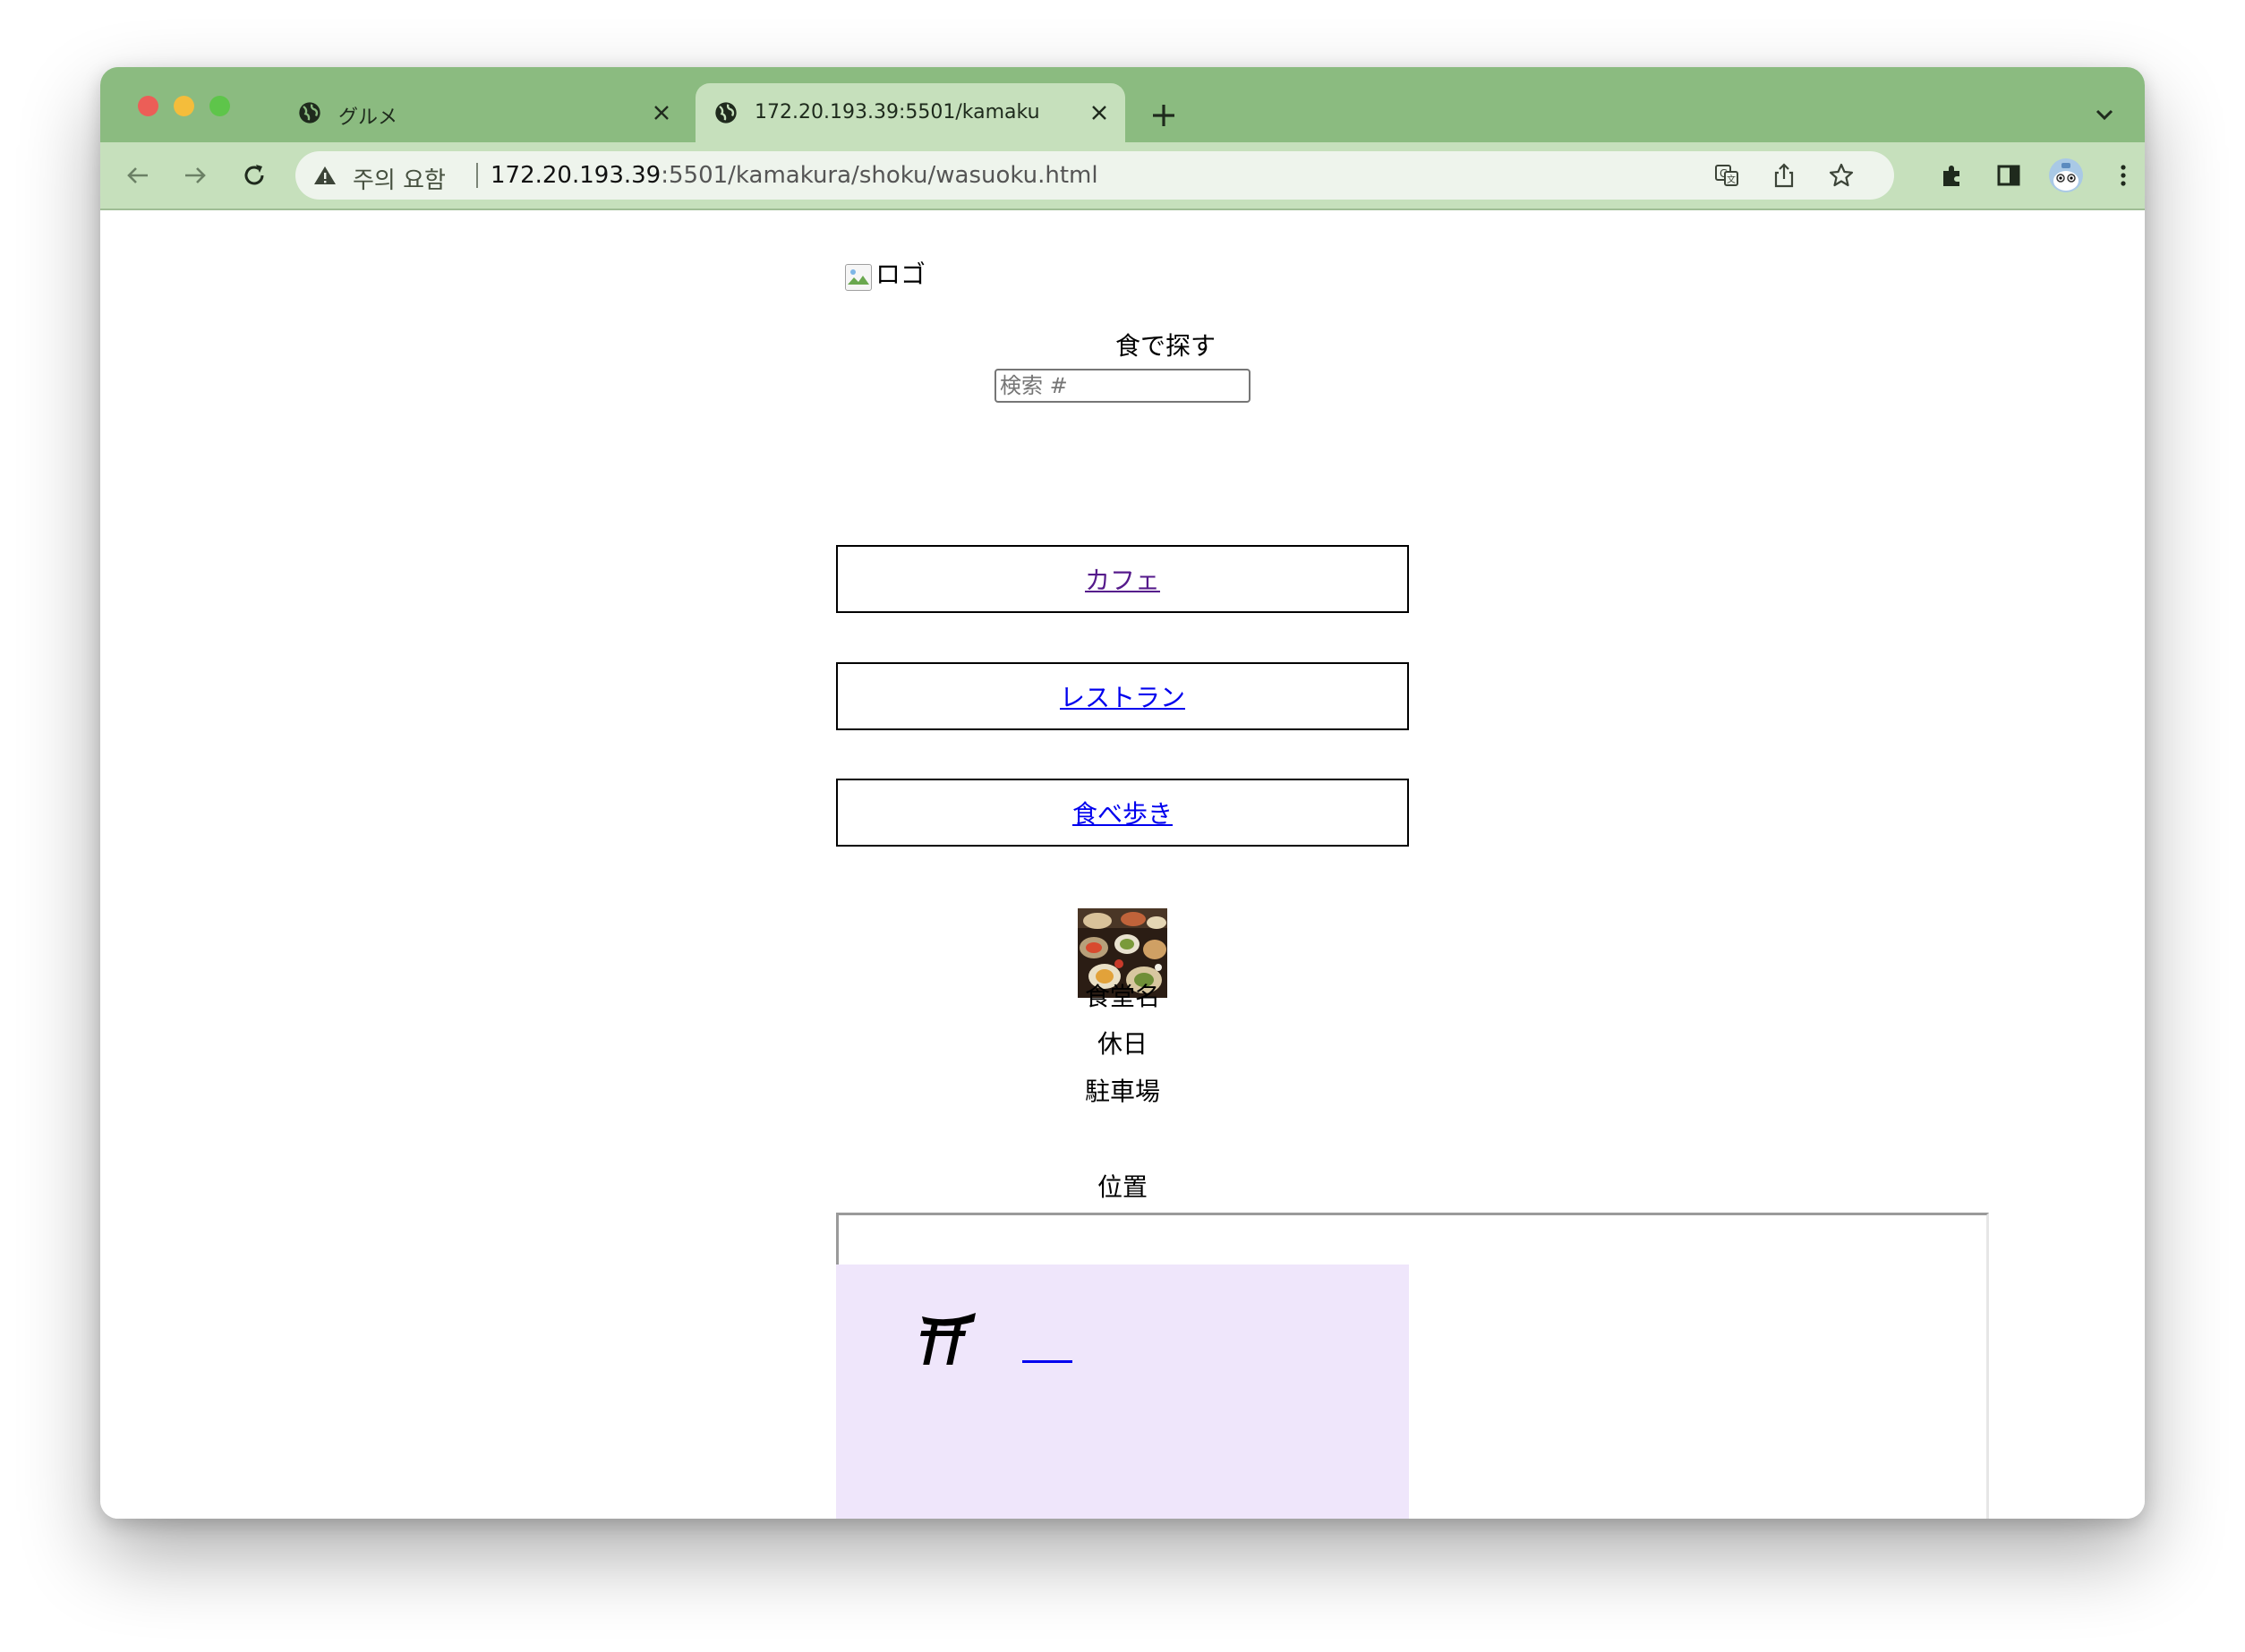  Describe the element at coordinates (399, 178) in the screenshot. I see `security-label: 주의 요함` at that location.